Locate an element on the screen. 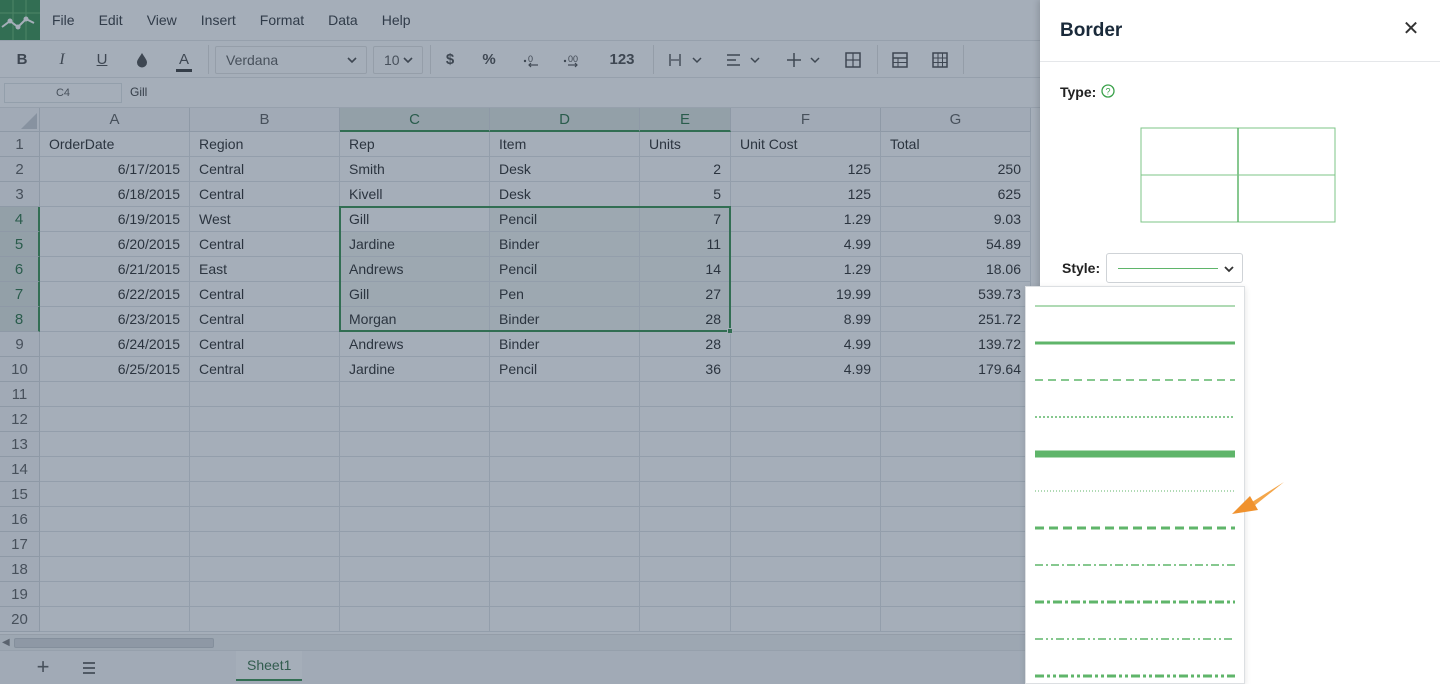 Image resolution: width=1440 pixels, height=684 pixels. border-style-option-hair is located at coordinates (1135, 490).